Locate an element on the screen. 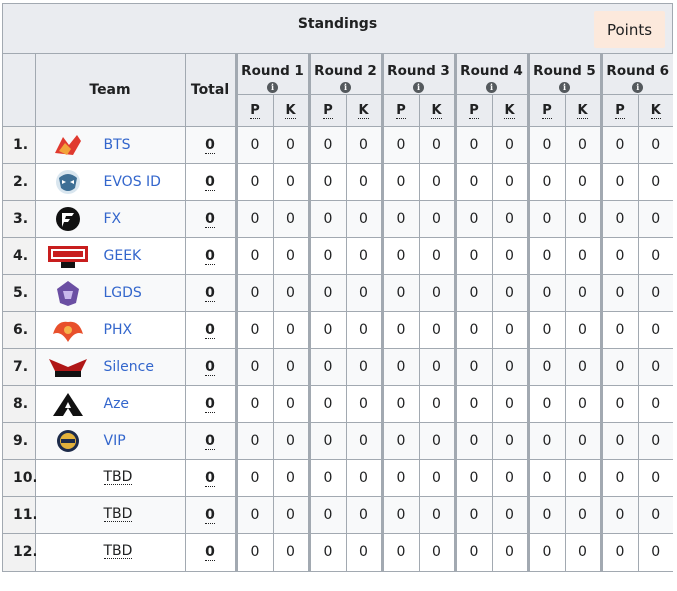  team-link: BTS is located at coordinates (117, 145).